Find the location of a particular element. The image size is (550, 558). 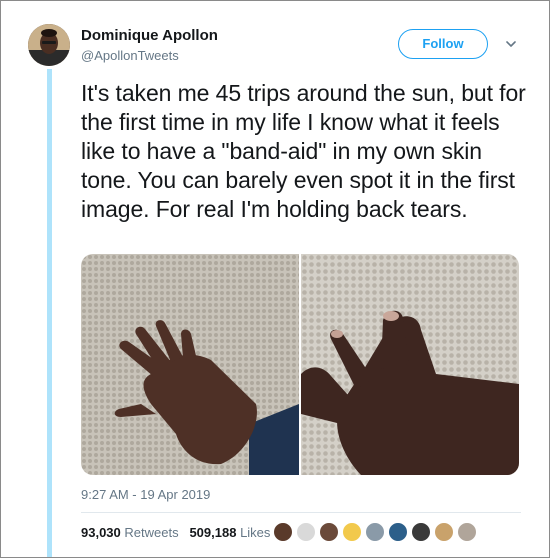

likes-label: Likes is located at coordinates (255, 532).